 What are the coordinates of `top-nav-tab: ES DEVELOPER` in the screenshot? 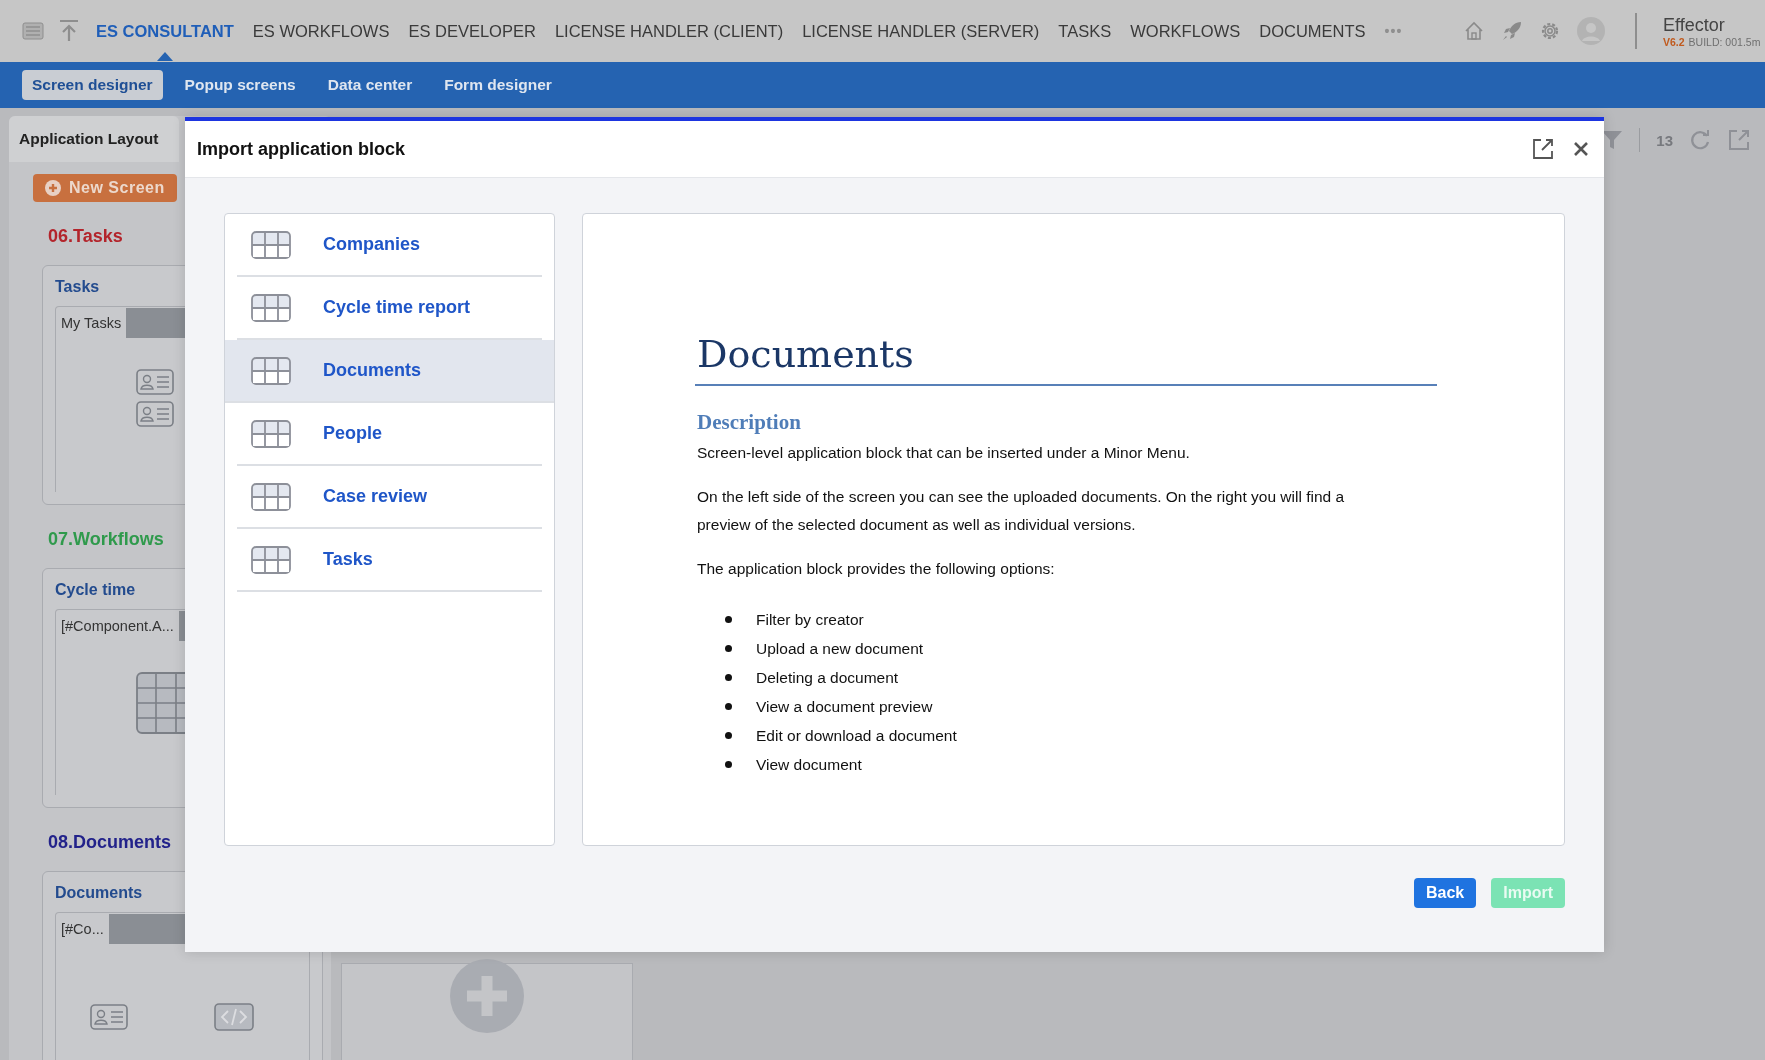 It's located at (472, 31).